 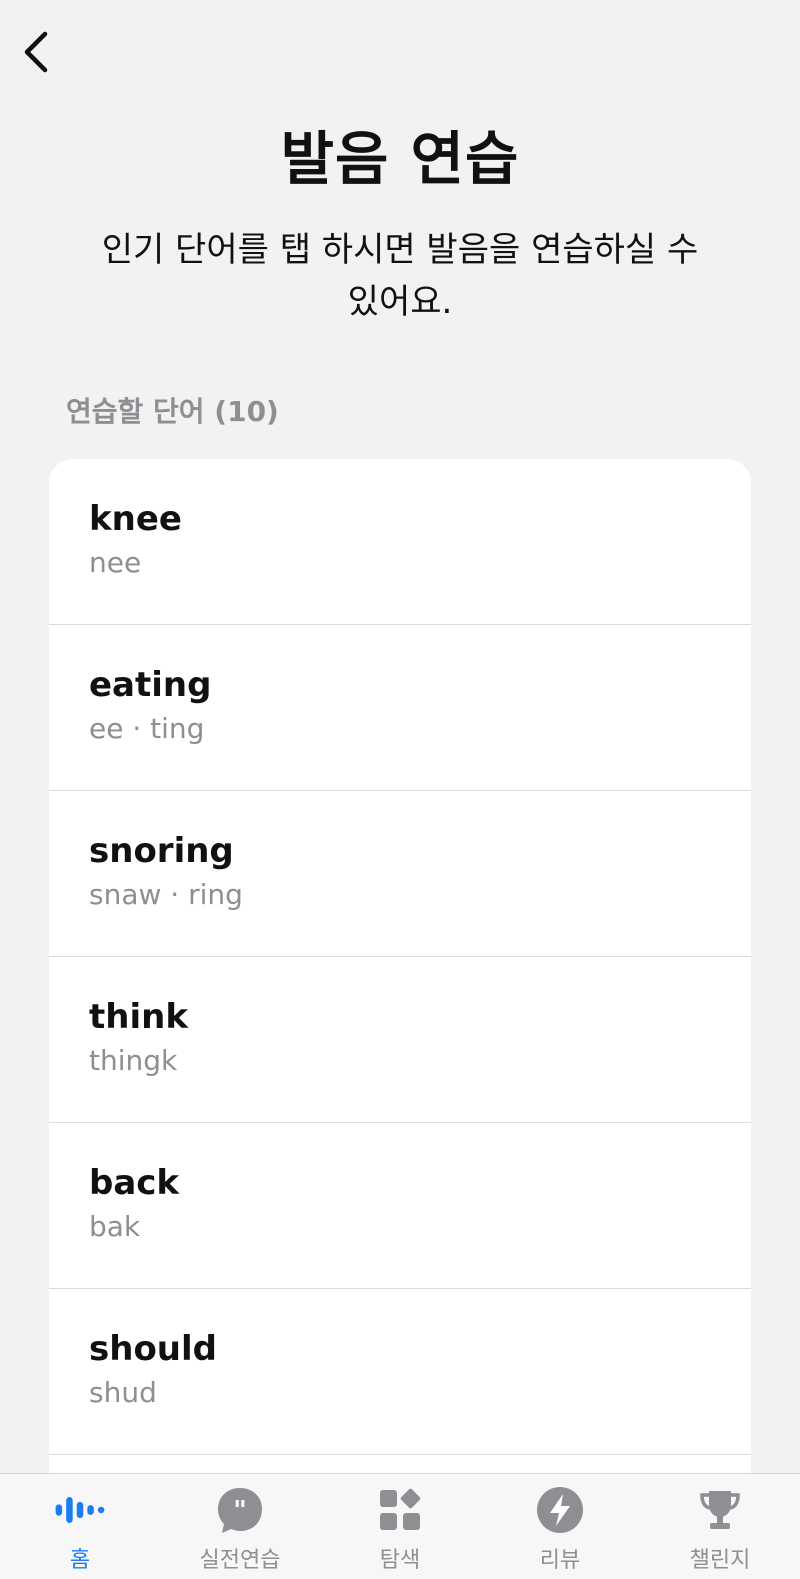 I want to click on word-phonetic: nee, so click(x=115, y=562).